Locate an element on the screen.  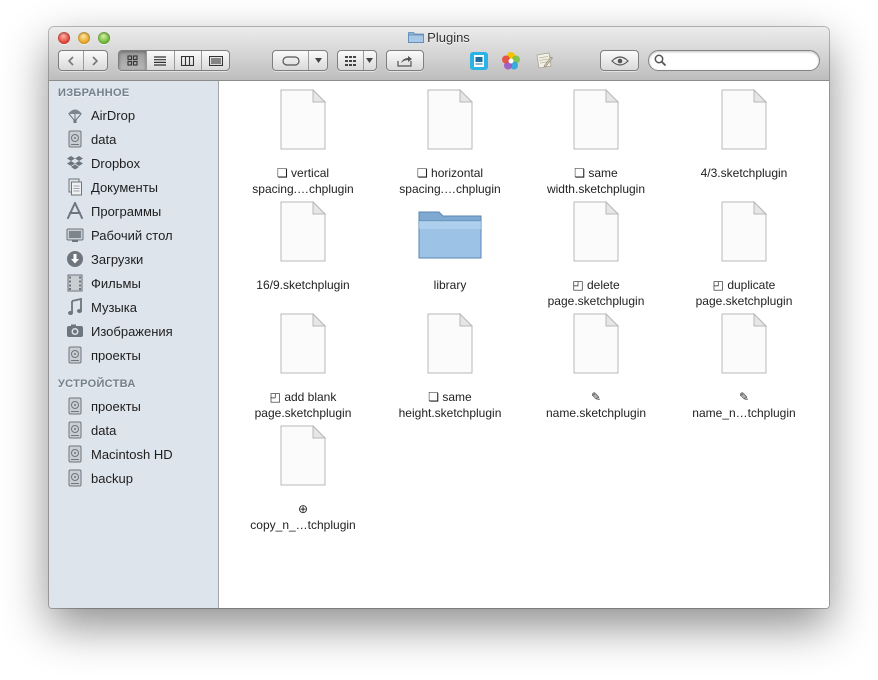
downloads-icon is located at coordinates (75, 259).